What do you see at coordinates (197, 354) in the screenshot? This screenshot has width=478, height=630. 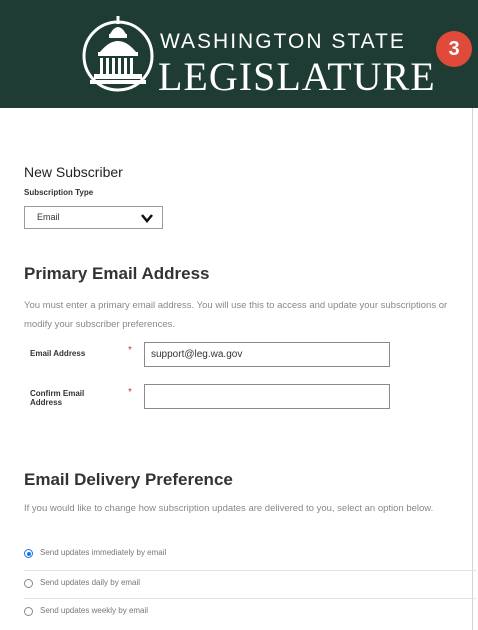 I see `email-address-value: support@leg.wa.gov` at bounding box center [197, 354].